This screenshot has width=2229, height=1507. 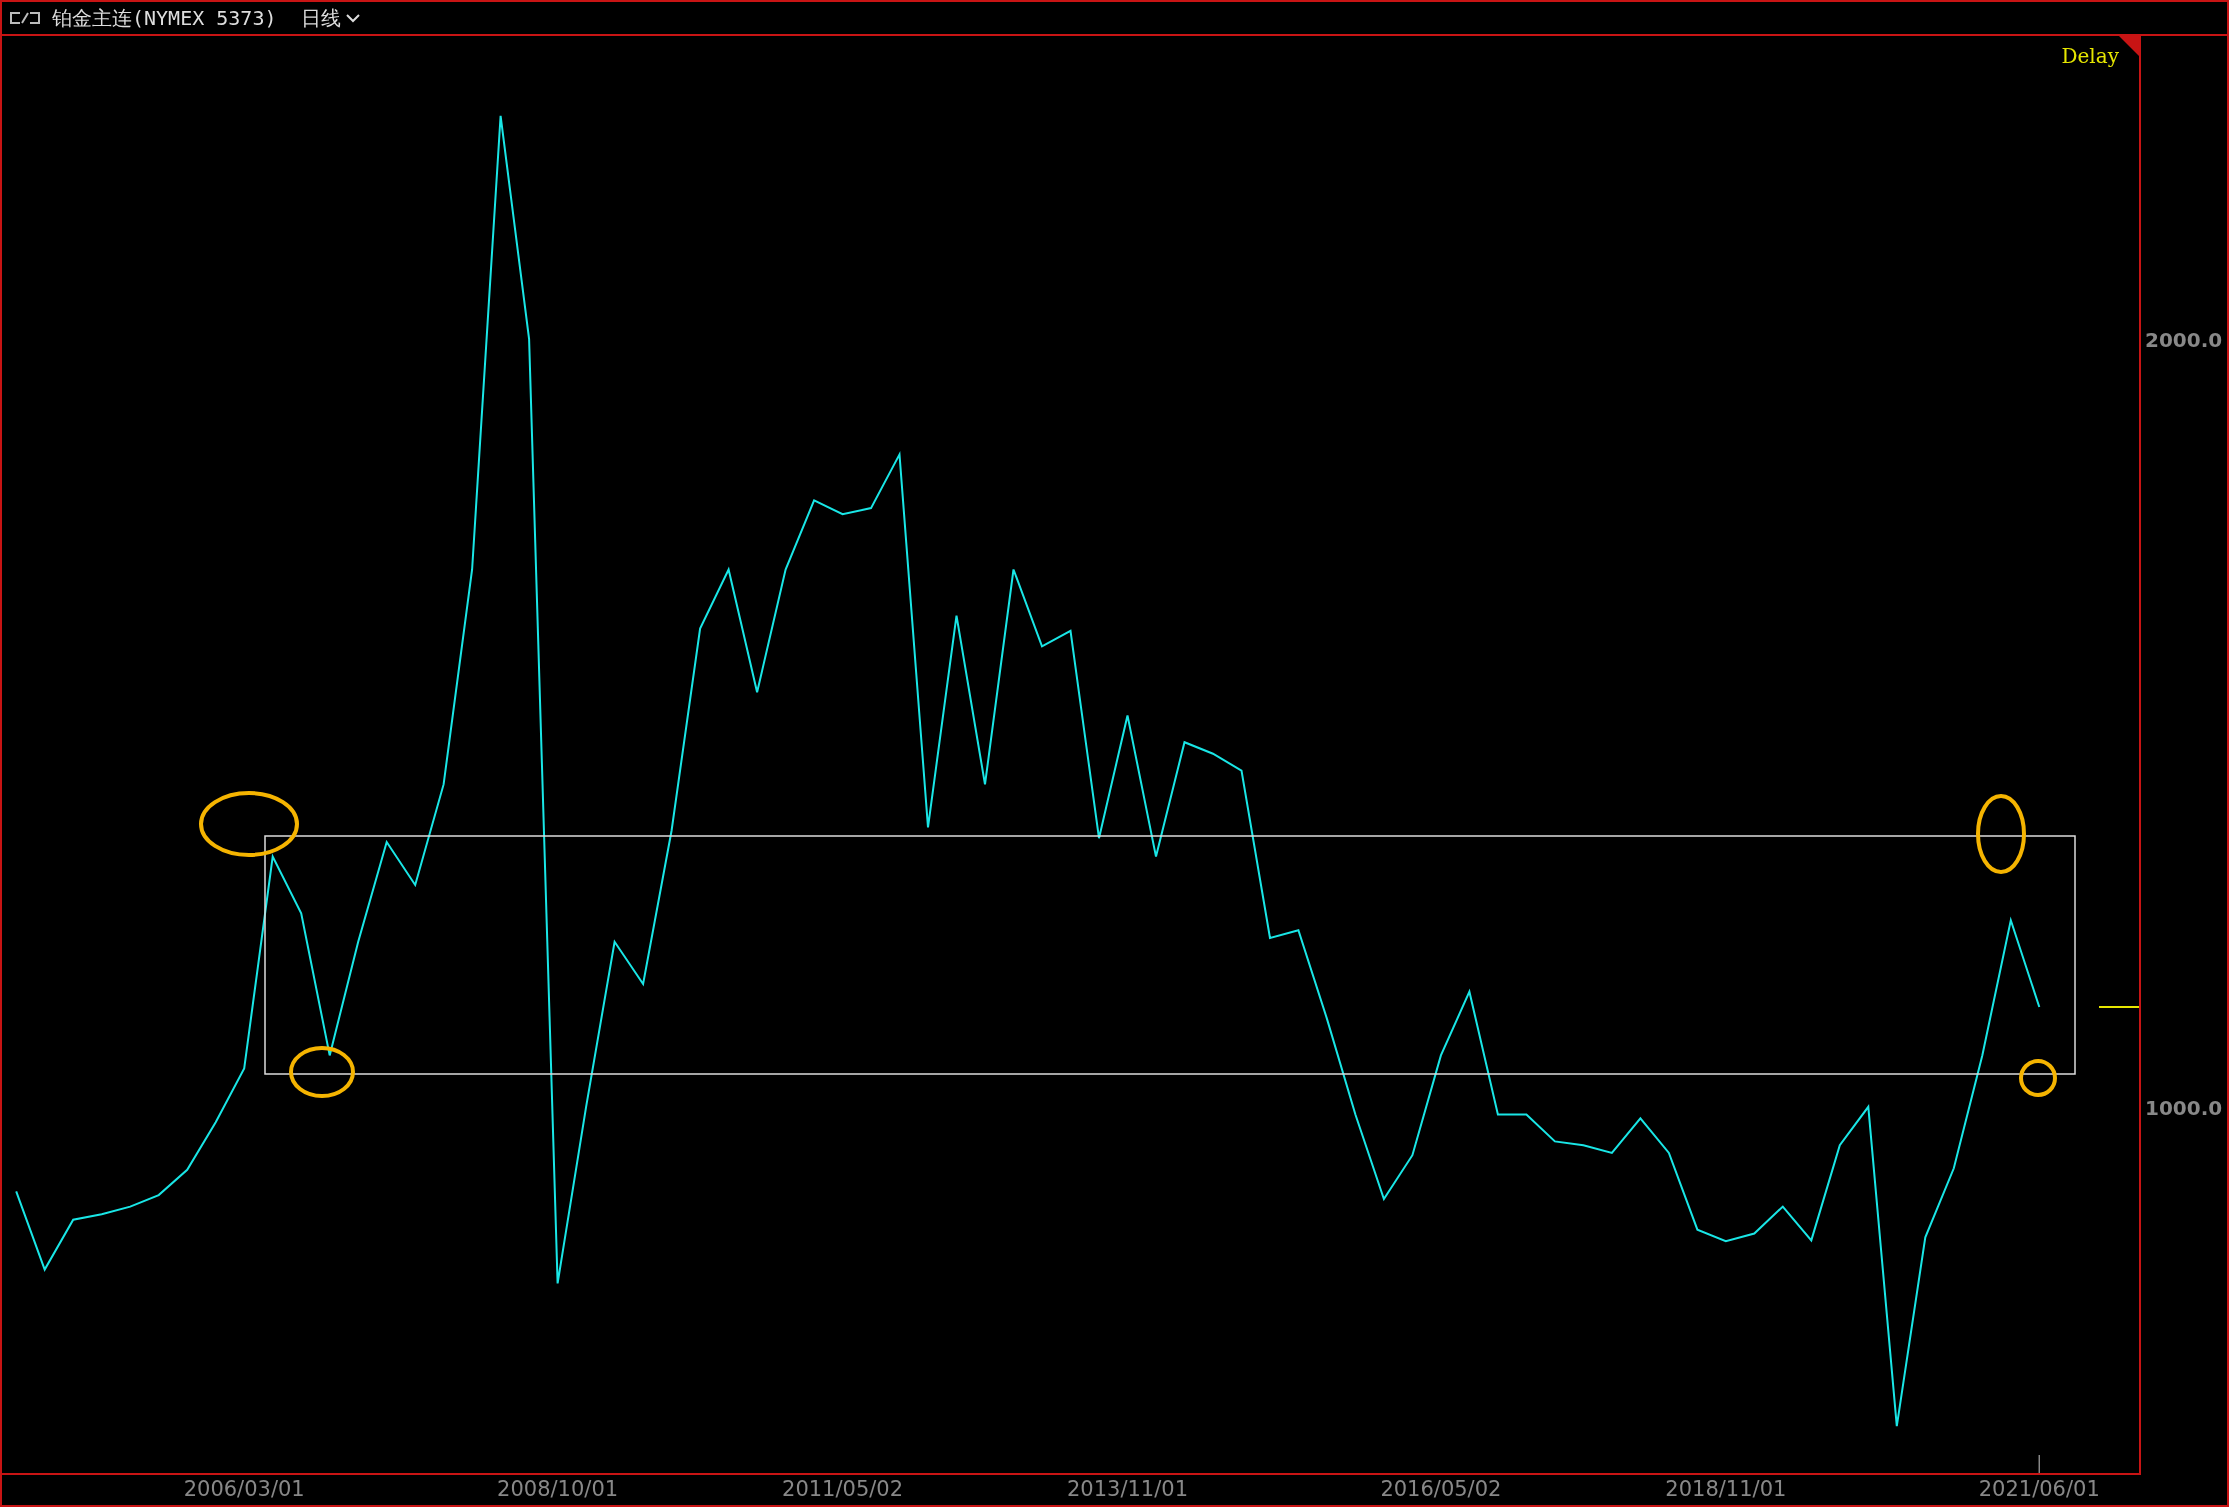 I want to click on x-axis-label: 2021/06/01, so click(x=2039, y=1489).